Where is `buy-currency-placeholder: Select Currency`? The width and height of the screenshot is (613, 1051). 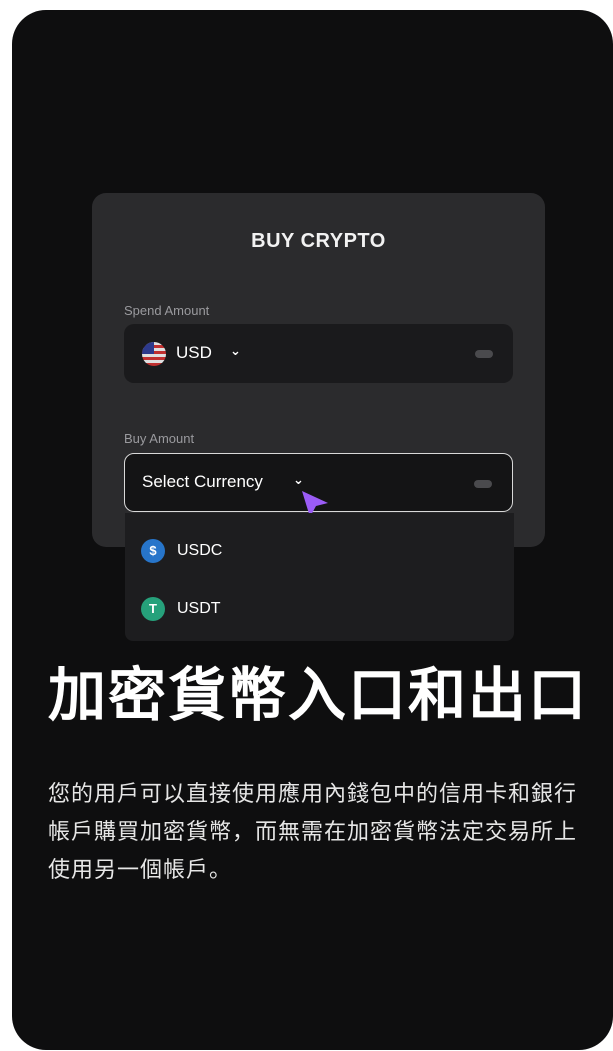
buy-currency-placeholder: Select Currency is located at coordinates (202, 481).